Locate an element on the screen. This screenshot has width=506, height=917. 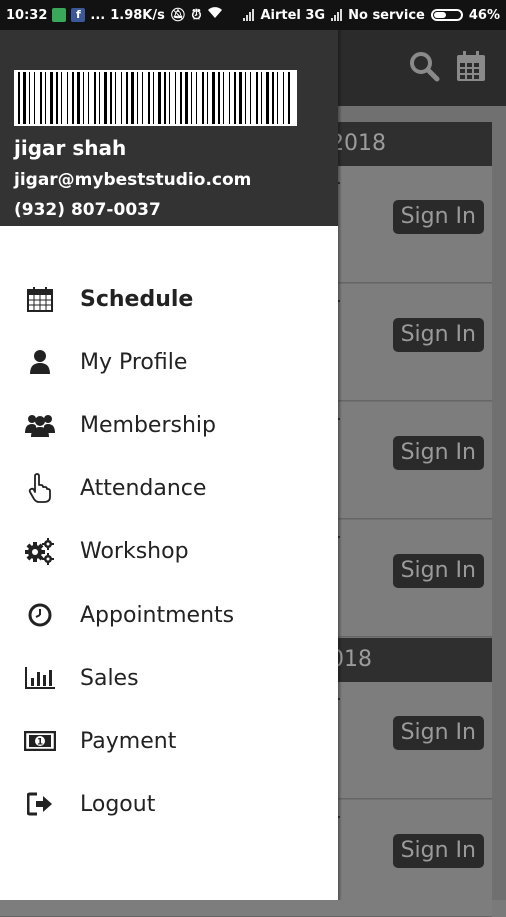
menu-item-workshop: Workshop is located at coordinates (169, 551).